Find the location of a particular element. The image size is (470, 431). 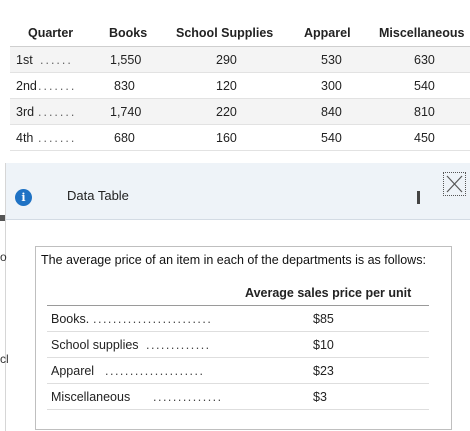

background-text-fragment: cl is located at coordinates (4, 359).